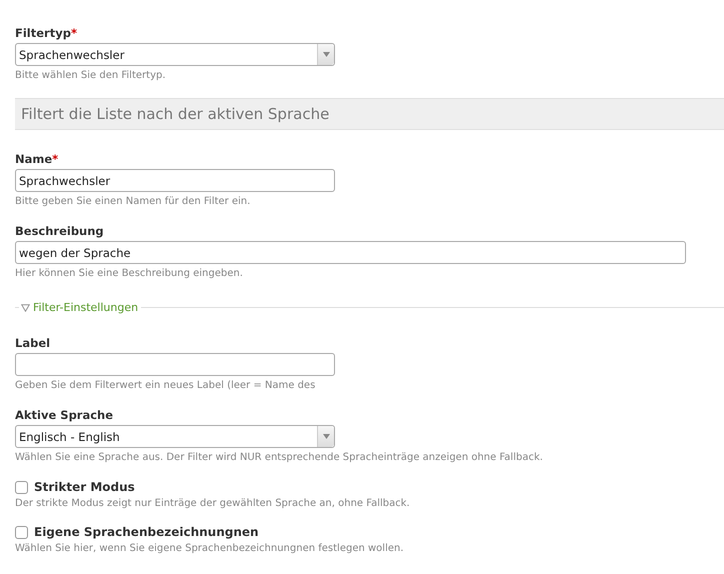  I want to click on input-field: wegen der Sprache, so click(350, 252).